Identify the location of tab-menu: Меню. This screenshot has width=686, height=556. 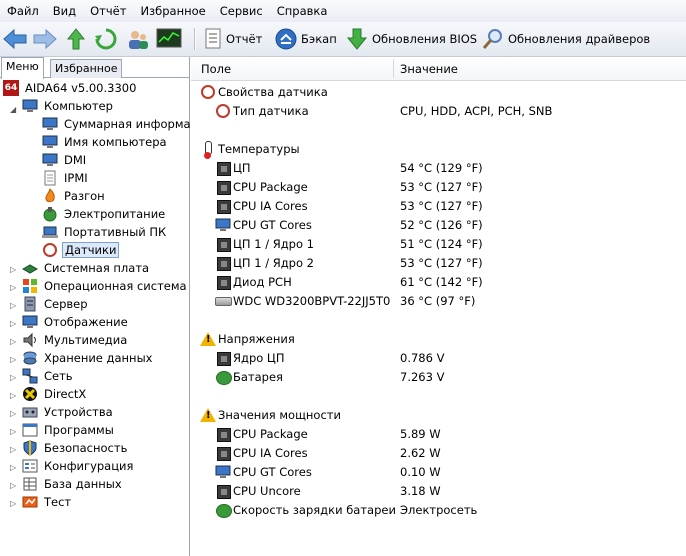
(22, 68).